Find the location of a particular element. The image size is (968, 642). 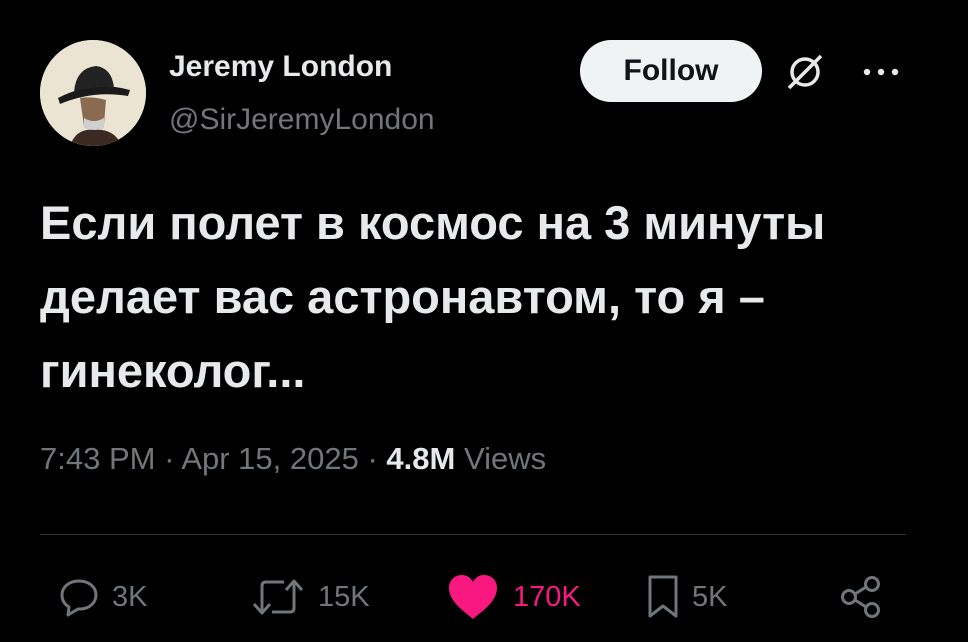

divider is located at coordinates (473, 534).